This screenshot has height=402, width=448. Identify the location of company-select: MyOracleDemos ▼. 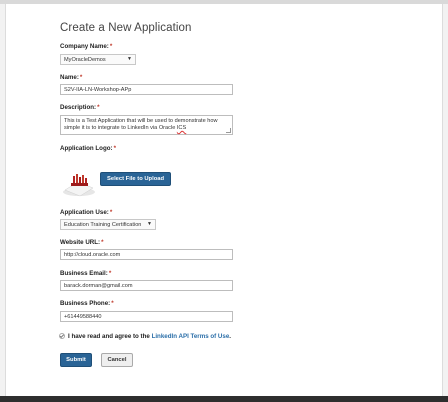
(98, 59).